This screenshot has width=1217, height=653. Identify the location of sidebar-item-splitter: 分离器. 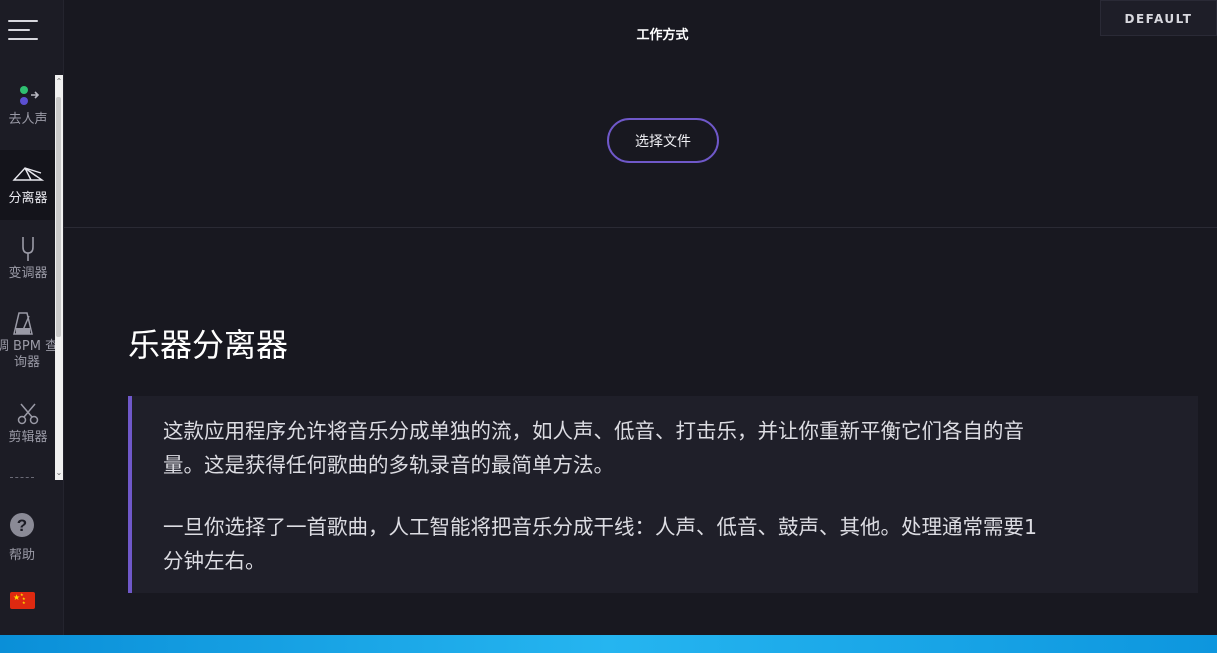
(28, 185).